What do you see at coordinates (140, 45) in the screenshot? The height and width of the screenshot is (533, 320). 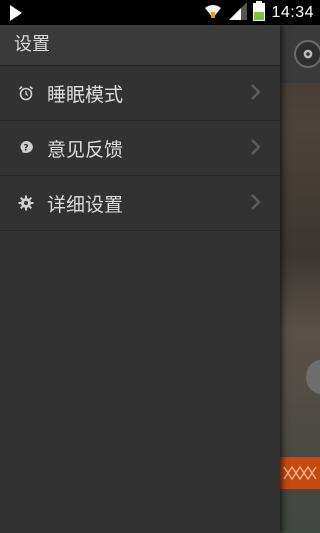 I see `drawer-title: 设置` at bounding box center [140, 45].